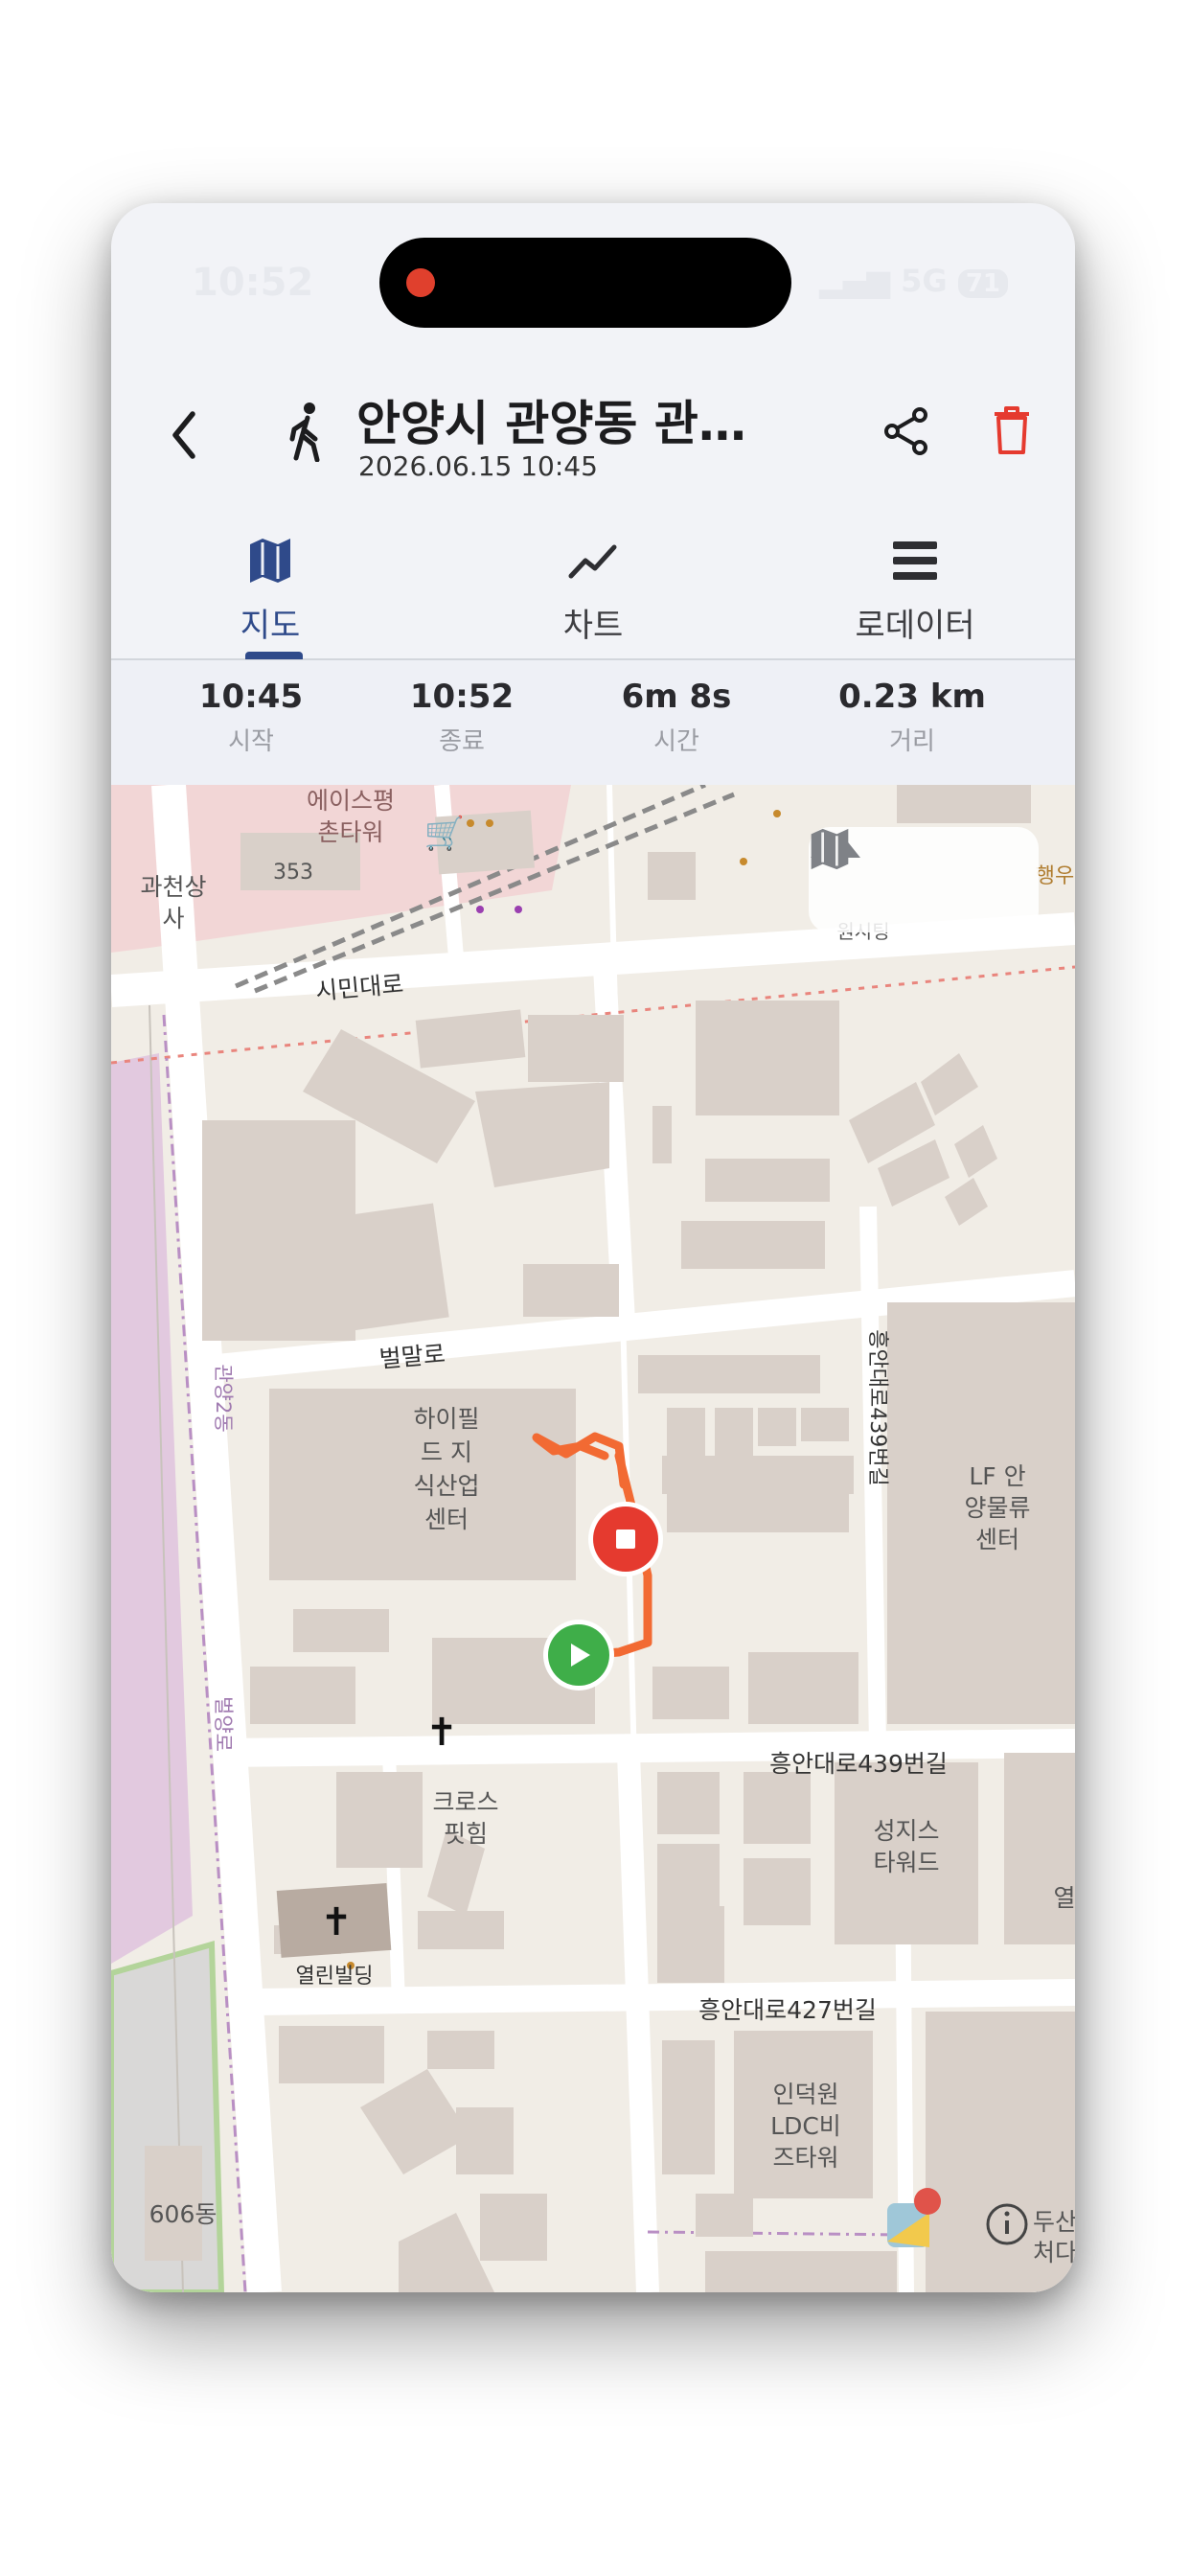 This screenshot has width=1190, height=2576. What do you see at coordinates (465, 1802) in the screenshot?
I see `map-label: 크로스` at bounding box center [465, 1802].